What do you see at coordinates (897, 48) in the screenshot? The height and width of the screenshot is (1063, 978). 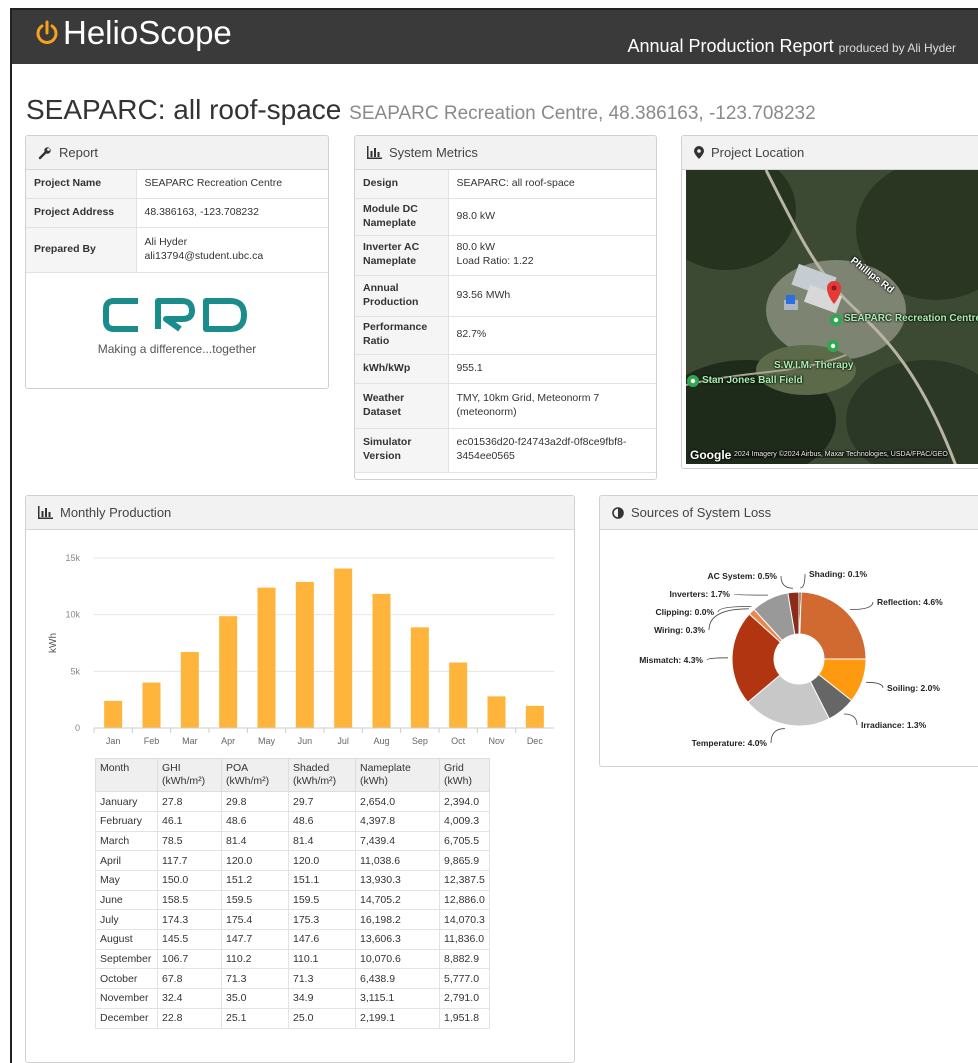 I see `produced-by: produced by Ali Hyder` at bounding box center [897, 48].